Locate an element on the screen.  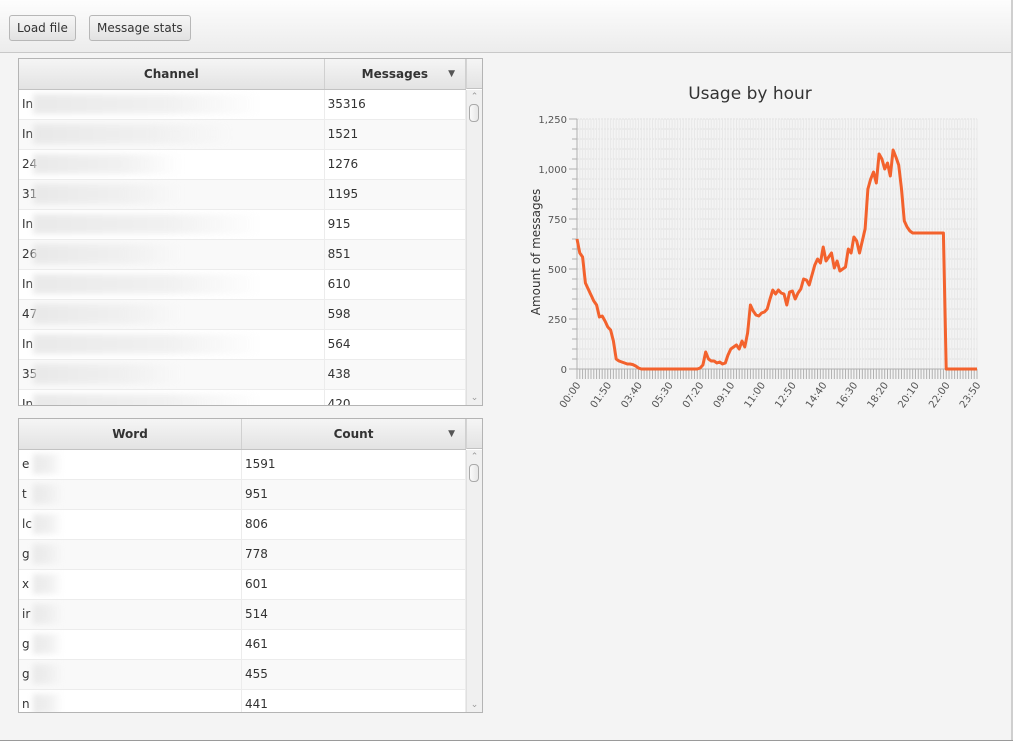
table-cell-messages: 851 is located at coordinates (395, 254).